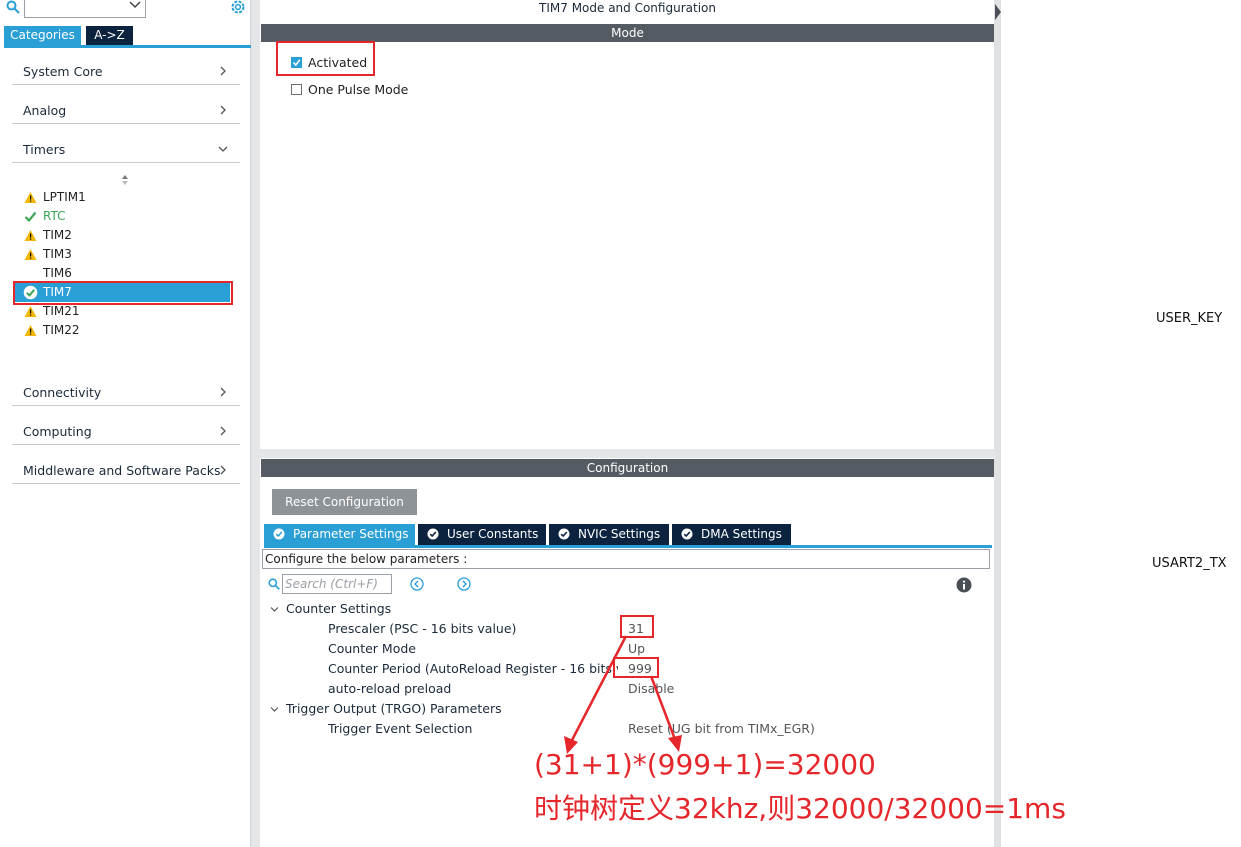  I want to click on check-icon, so click(30, 217).